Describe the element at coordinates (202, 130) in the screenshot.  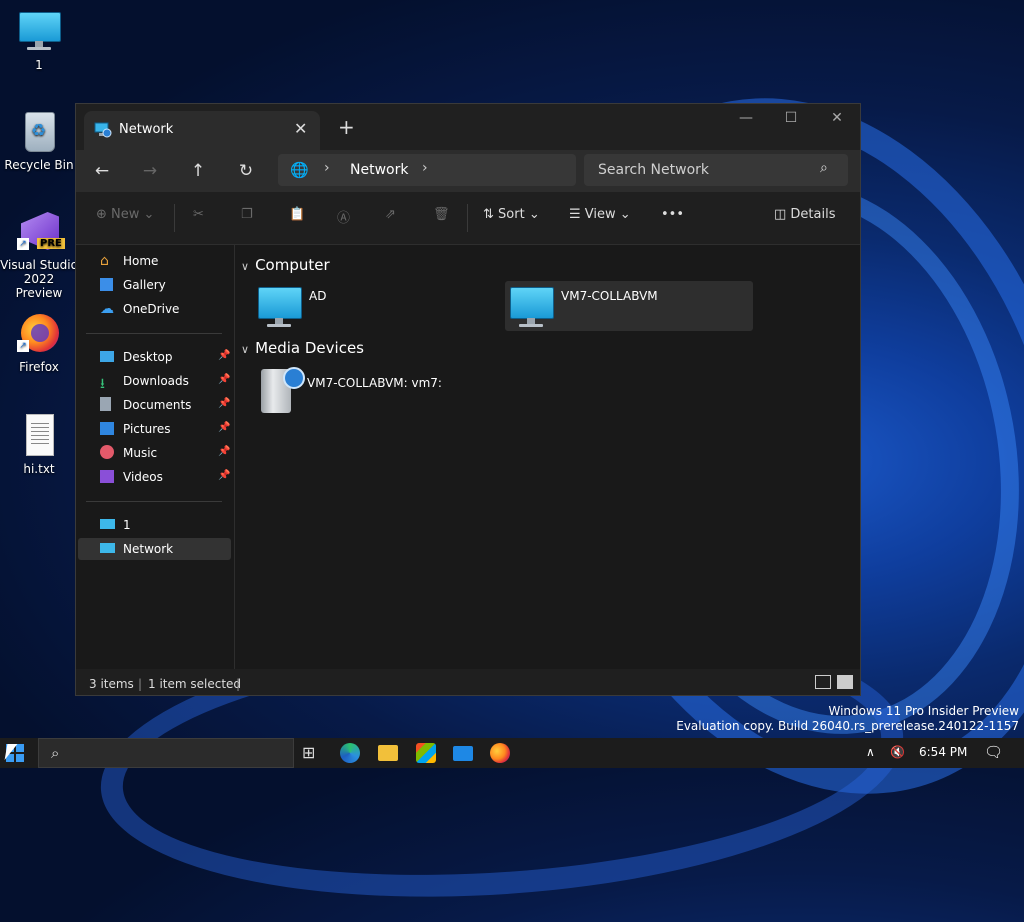
I see `tab-network: Network ✕` at that location.